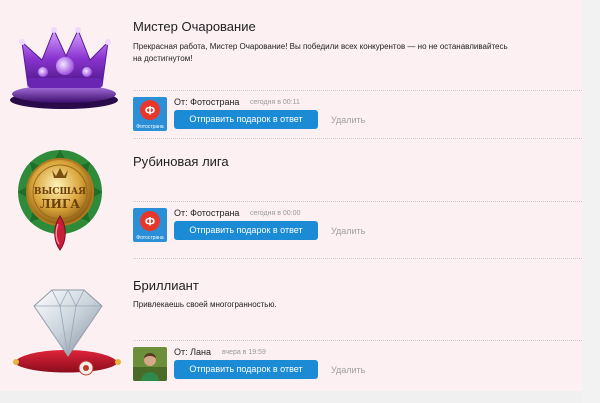 This screenshot has width=600, height=403. I want to click on gift-title: Рубиновая лига, so click(181, 161).